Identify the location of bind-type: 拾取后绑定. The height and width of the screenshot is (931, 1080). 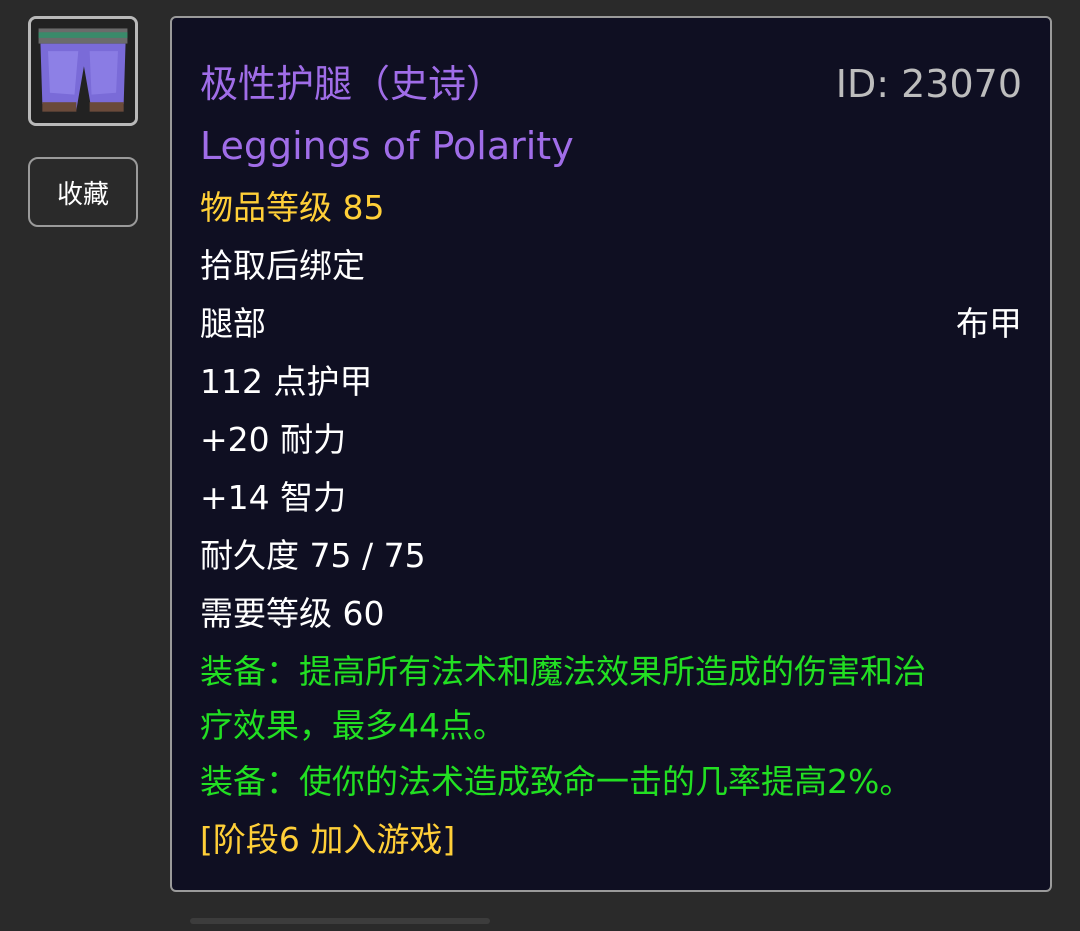
(282, 265).